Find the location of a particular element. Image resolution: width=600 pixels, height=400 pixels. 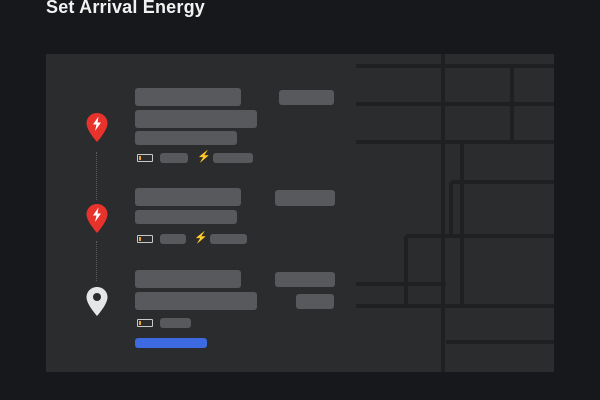

destination-arrival-energy-placeholder is located at coordinates (175, 323).